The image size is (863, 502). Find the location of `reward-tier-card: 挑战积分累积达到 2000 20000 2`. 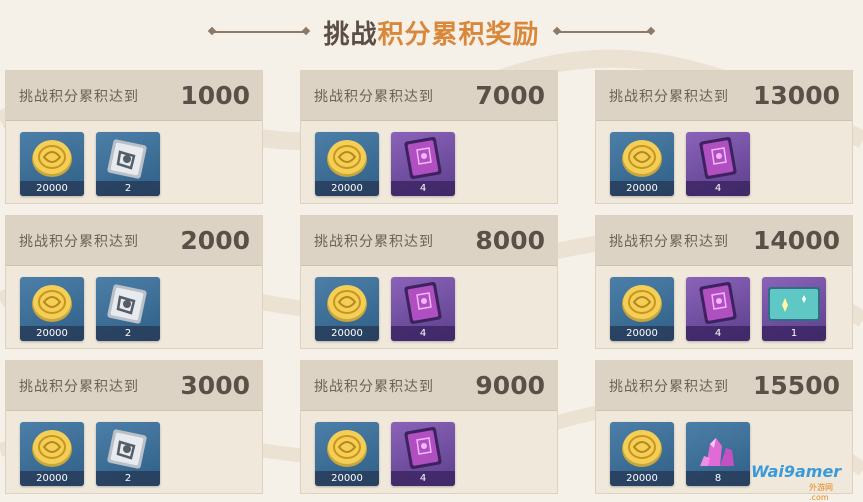

reward-tier-card: 挑战积分累积达到 2000 20000 2 is located at coordinates (134, 282).